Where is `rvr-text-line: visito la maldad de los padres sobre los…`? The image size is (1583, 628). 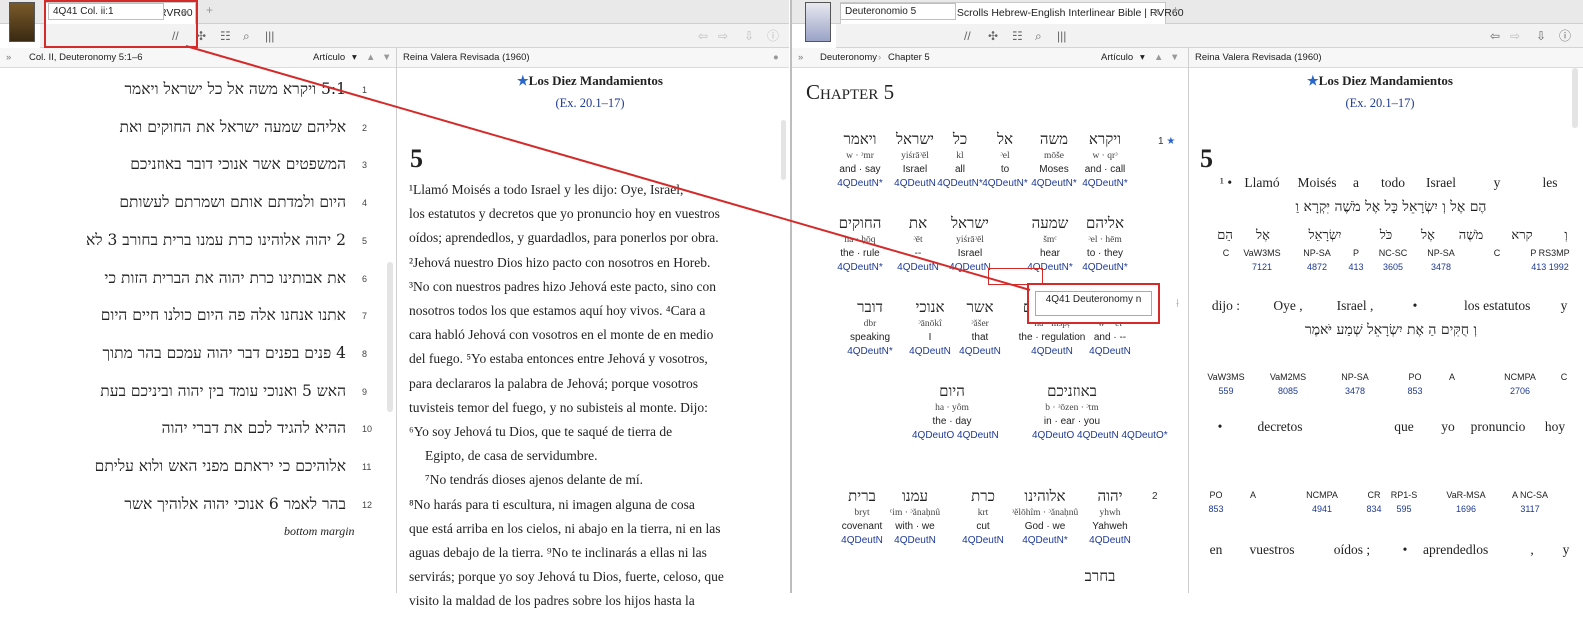
rvr-text-line: visito la maldad de los padres sobre los… is located at coordinates (552, 601).